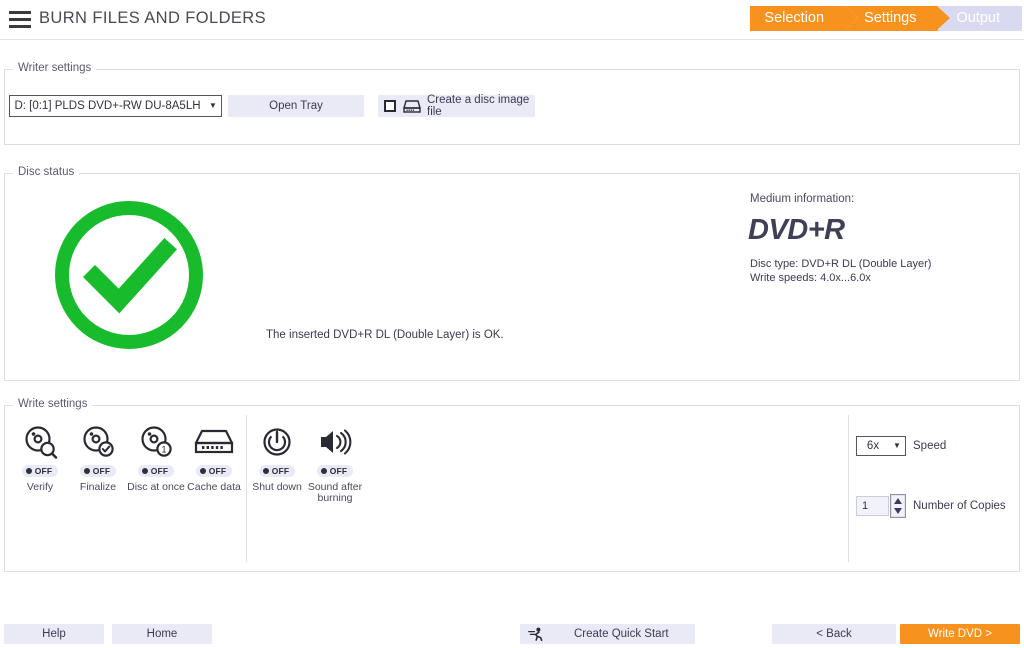 The height and width of the screenshot is (648, 1024). Describe the element at coordinates (848, 488) in the screenshot. I see `right-panel-divider` at that location.